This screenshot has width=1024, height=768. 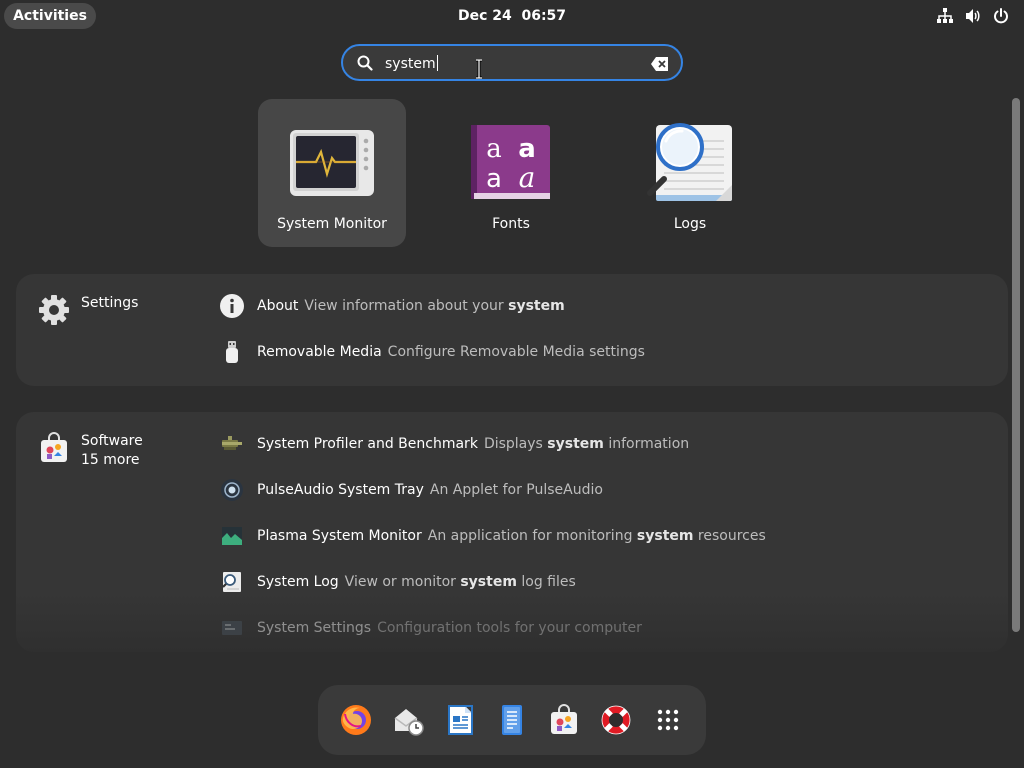 I want to click on result-title: Plasma System Monitor, so click(x=339, y=536).